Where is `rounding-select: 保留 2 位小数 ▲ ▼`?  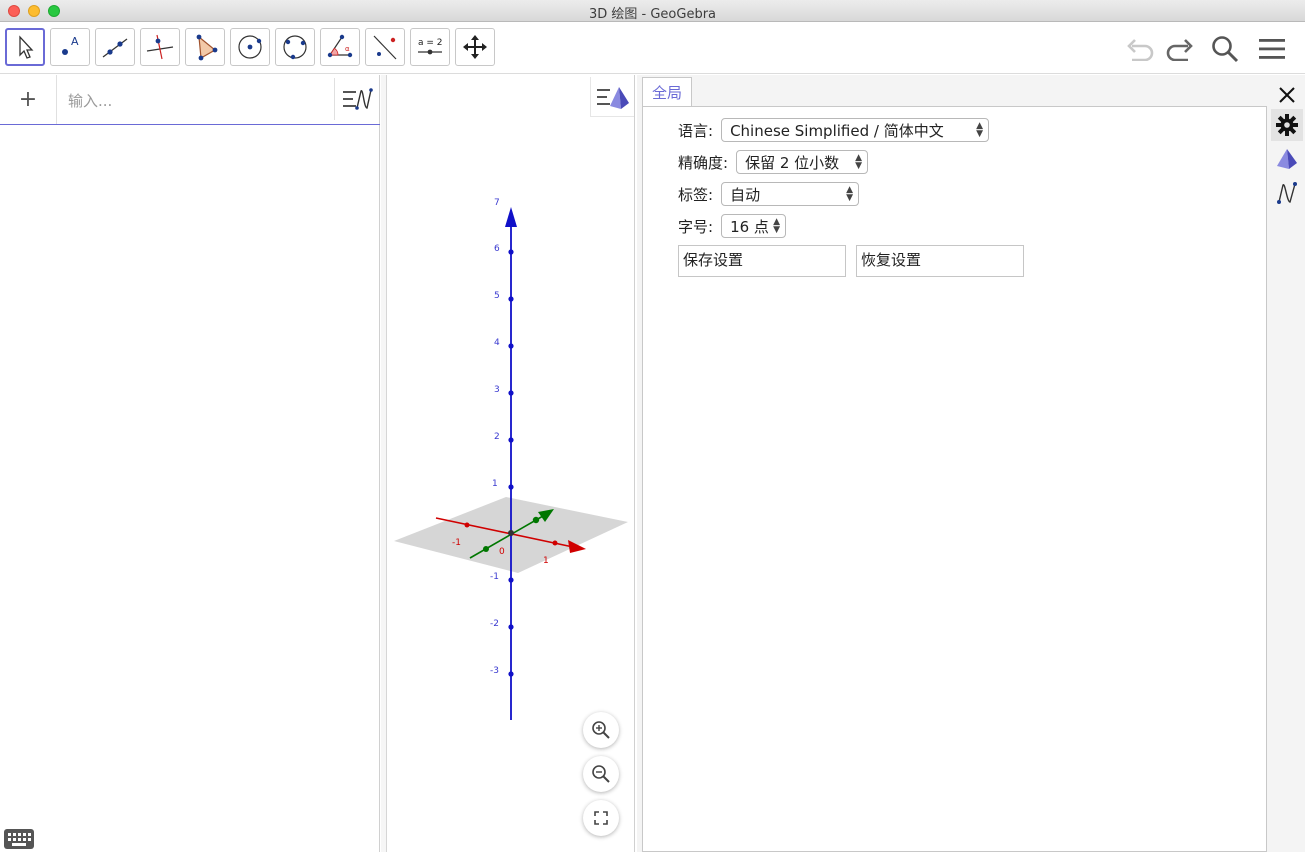
rounding-select: 保留 2 位小数 ▲ ▼ is located at coordinates (802, 162).